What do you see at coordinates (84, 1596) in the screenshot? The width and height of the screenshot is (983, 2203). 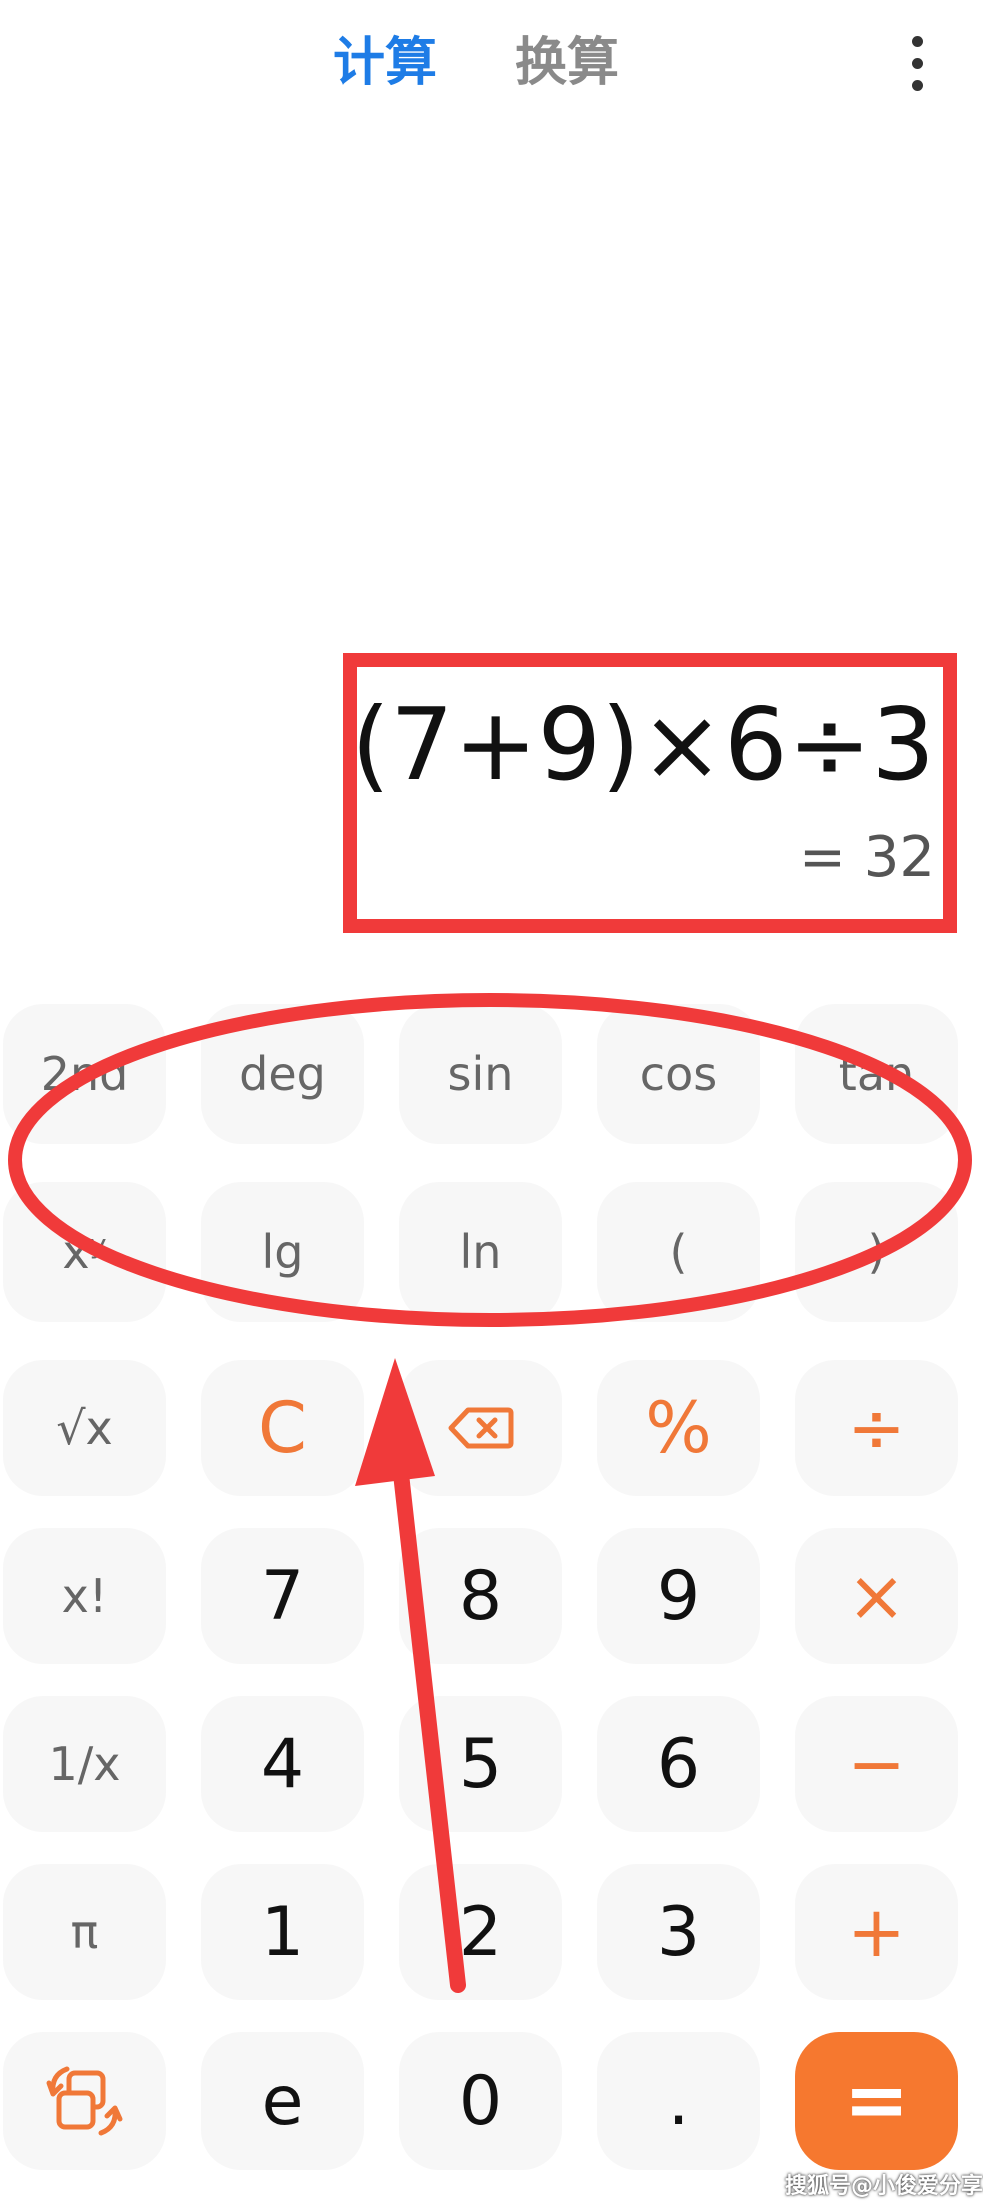 I see `key-factorial: x!` at bounding box center [84, 1596].